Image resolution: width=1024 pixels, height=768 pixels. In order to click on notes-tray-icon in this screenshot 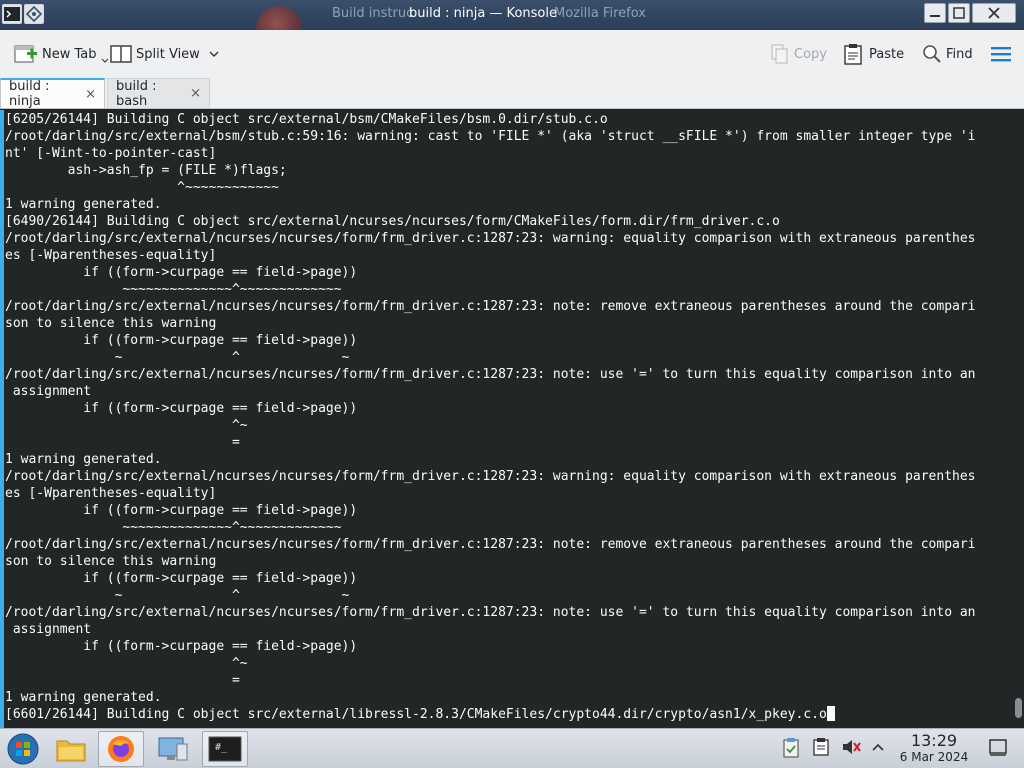, I will do `click(821, 749)`.